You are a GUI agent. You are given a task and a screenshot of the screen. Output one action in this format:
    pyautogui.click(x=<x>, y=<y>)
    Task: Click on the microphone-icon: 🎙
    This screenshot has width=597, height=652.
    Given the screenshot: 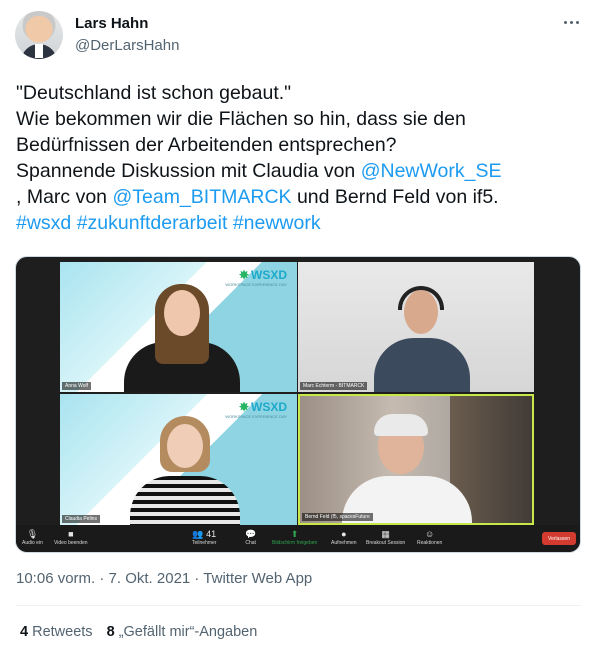 What is the action you would take?
    pyautogui.click(x=32, y=534)
    